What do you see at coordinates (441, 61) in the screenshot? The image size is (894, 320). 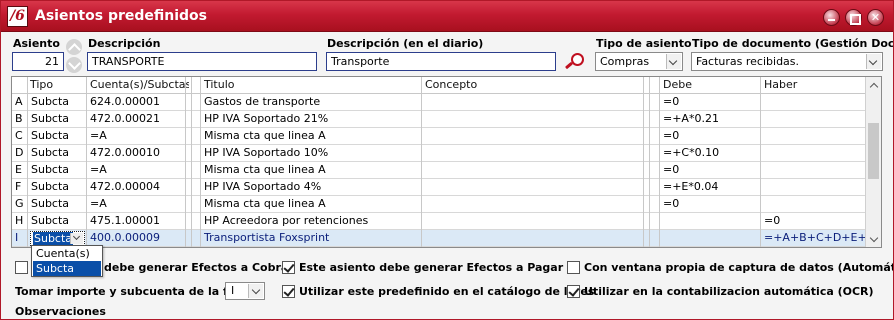 I see `descripcion-diario-field: Transporte` at bounding box center [441, 61].